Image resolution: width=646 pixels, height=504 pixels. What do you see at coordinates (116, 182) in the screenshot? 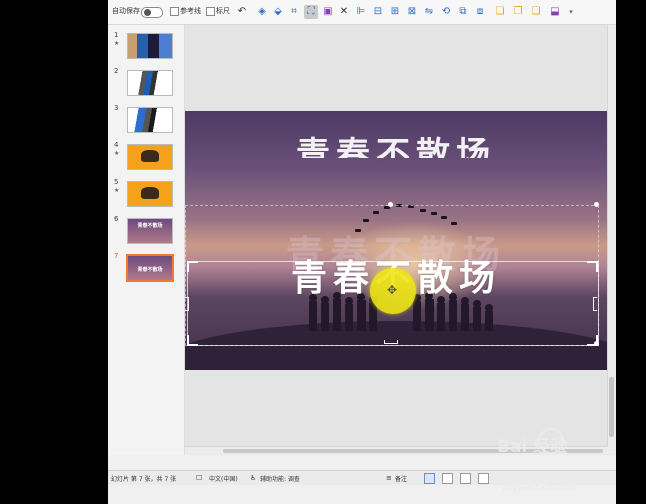
I see `slide-number: 5` at bounding box center [116, 182].